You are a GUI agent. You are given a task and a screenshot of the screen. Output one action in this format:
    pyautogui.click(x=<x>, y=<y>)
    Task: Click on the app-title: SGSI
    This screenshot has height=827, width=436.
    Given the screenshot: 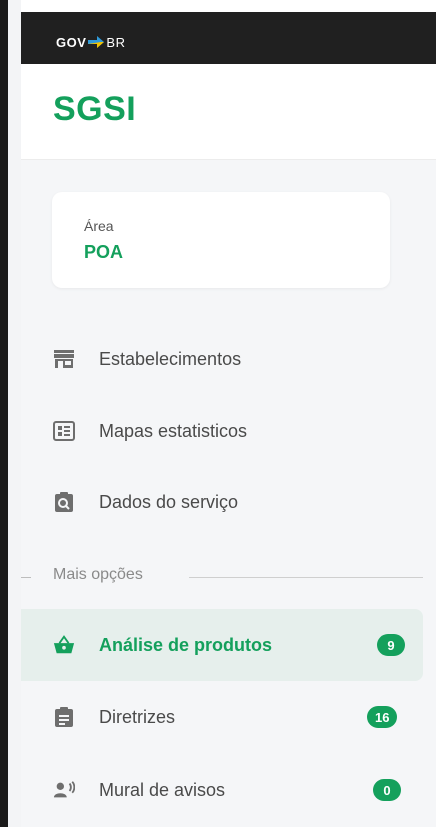 What is the action you would take?
    pyautogui.click(x=94, y=109)
    